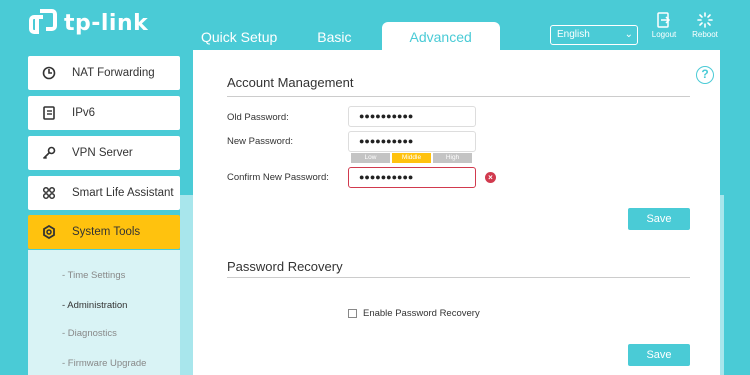 This screenshot has width=750, height=375. What do you see at coordinates (490, 177) in the screenshot?
I see `error-icon: ×` at bounding box center [490, 177].